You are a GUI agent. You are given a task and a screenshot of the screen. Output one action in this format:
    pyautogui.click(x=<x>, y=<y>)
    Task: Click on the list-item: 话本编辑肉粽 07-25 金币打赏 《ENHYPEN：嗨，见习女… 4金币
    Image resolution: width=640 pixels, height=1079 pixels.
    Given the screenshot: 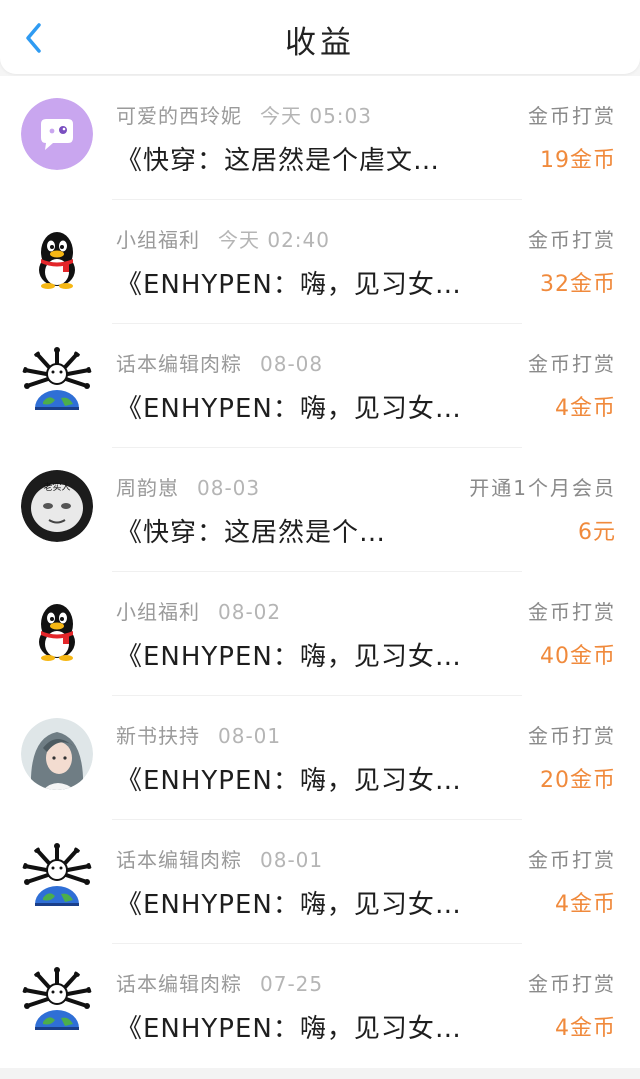 What is the action you would take?
    pyautogui.click(x=320, y=1006)
    